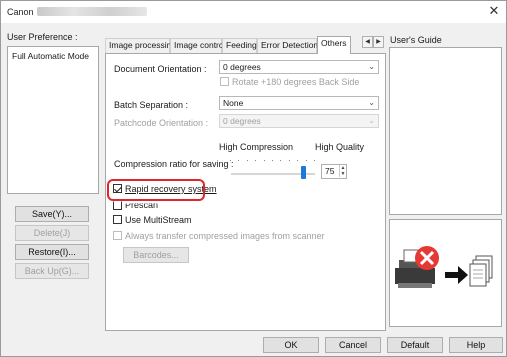 This screenshot has width=507, height=357. Describe the element at coordinates (481, 271) in the screenshot. I see `document-stack-icon` at that location.